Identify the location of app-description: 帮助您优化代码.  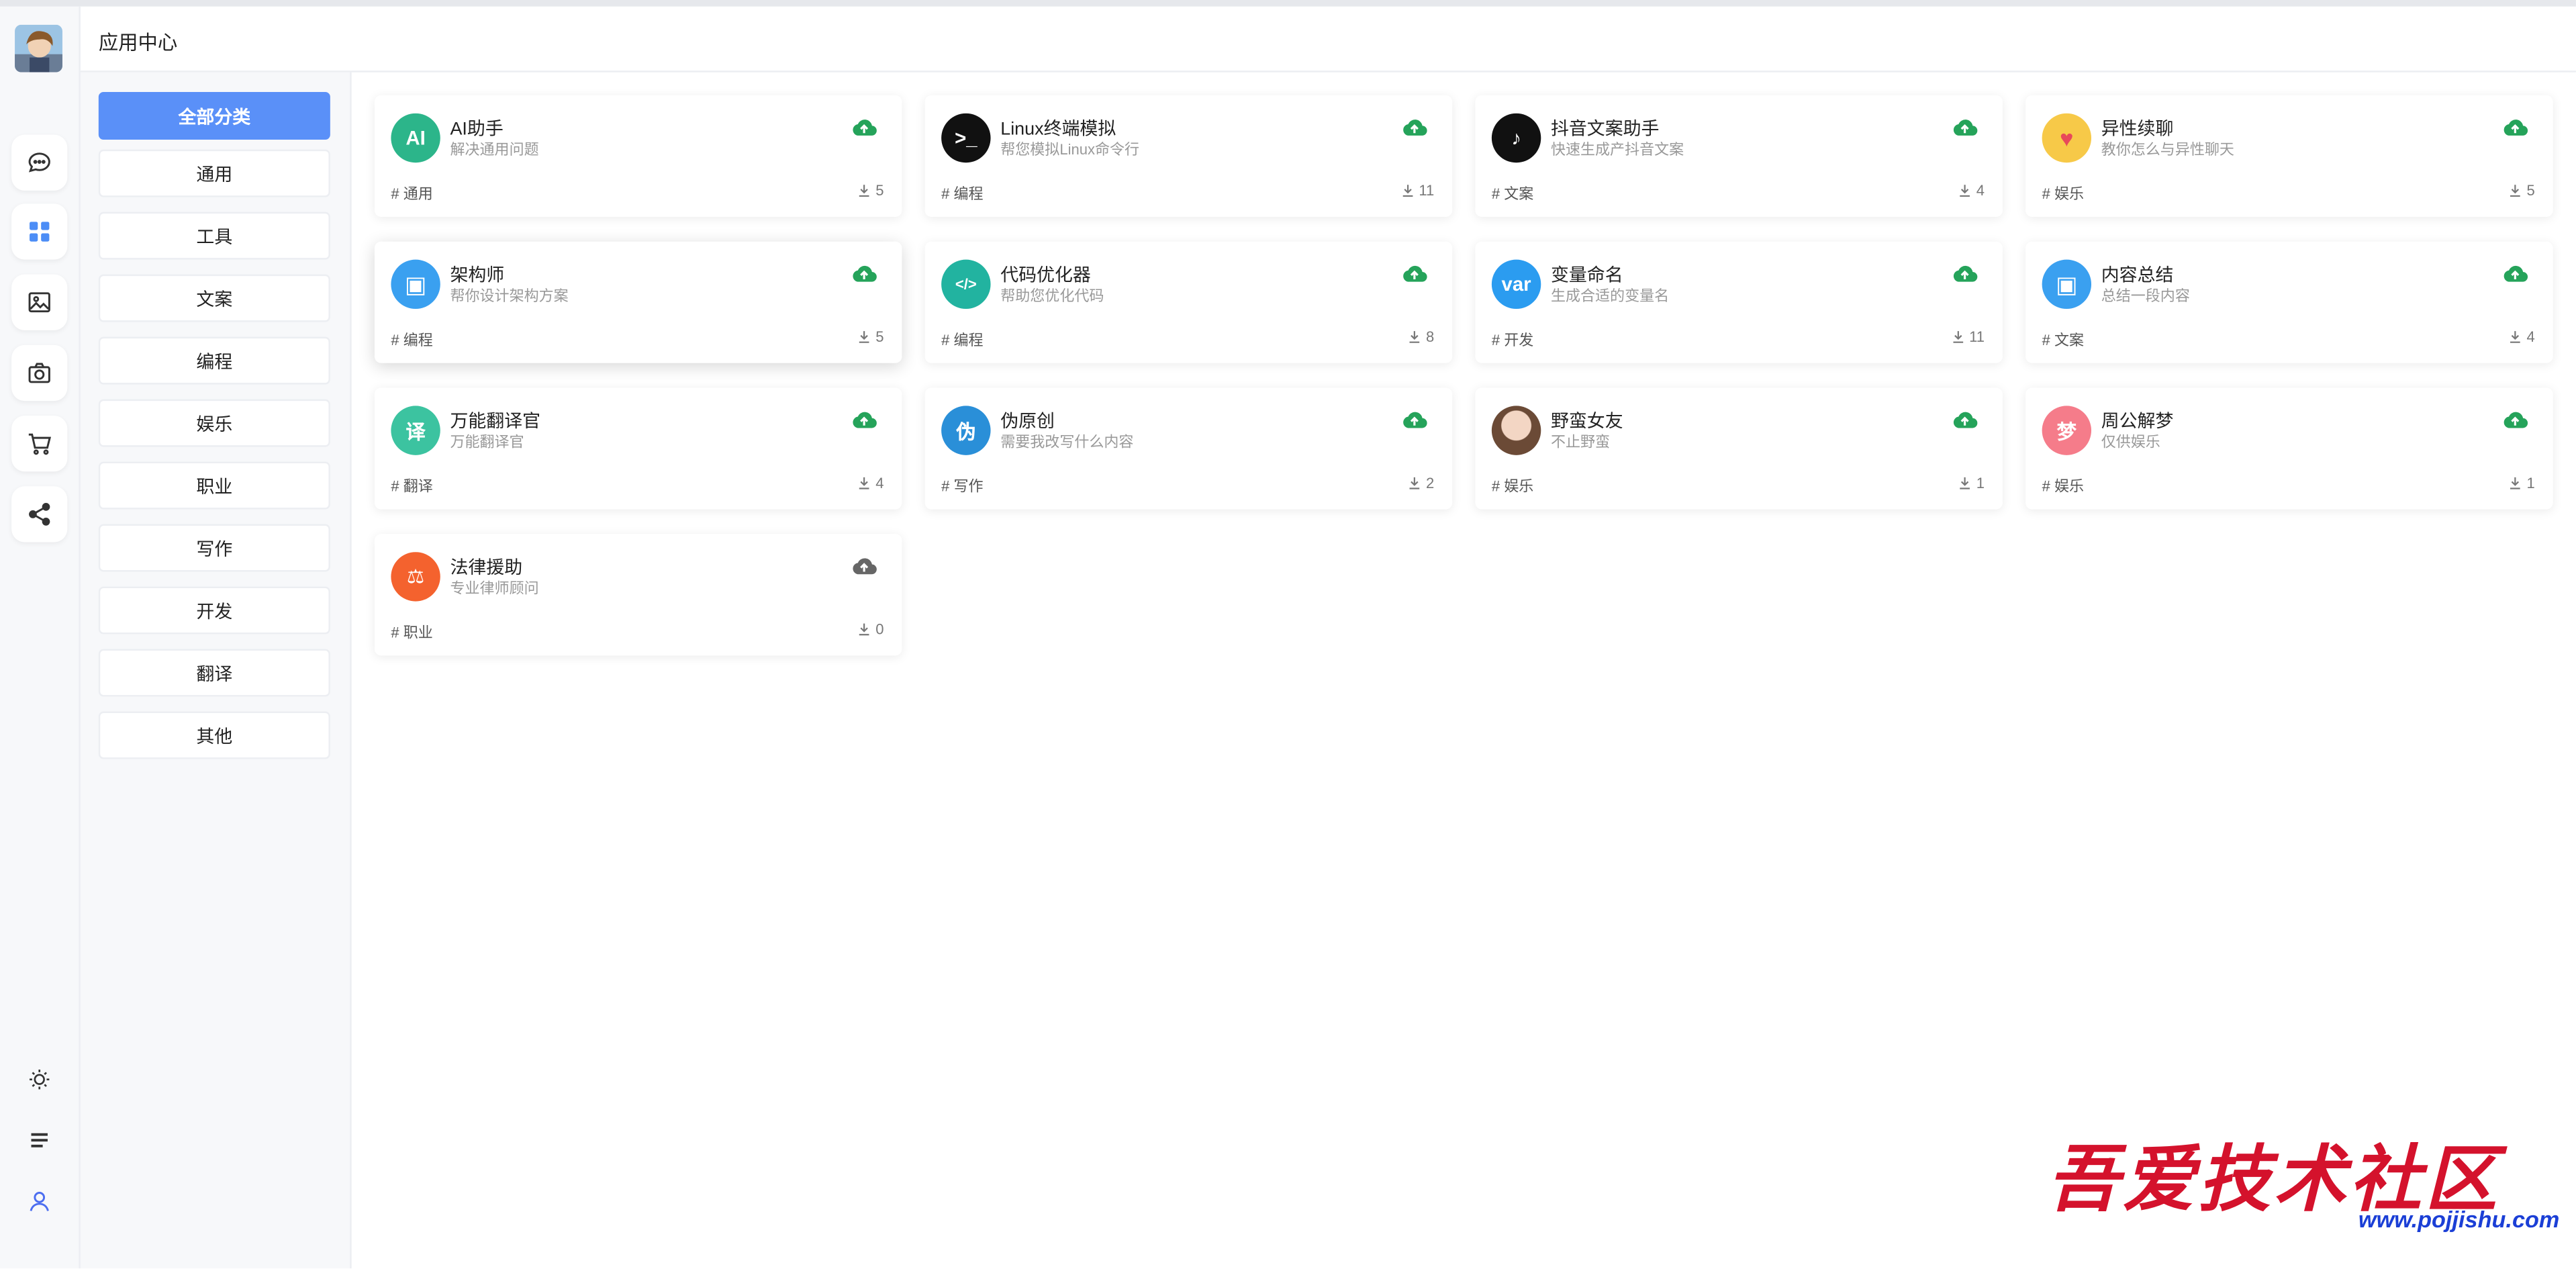
(1052, 295).